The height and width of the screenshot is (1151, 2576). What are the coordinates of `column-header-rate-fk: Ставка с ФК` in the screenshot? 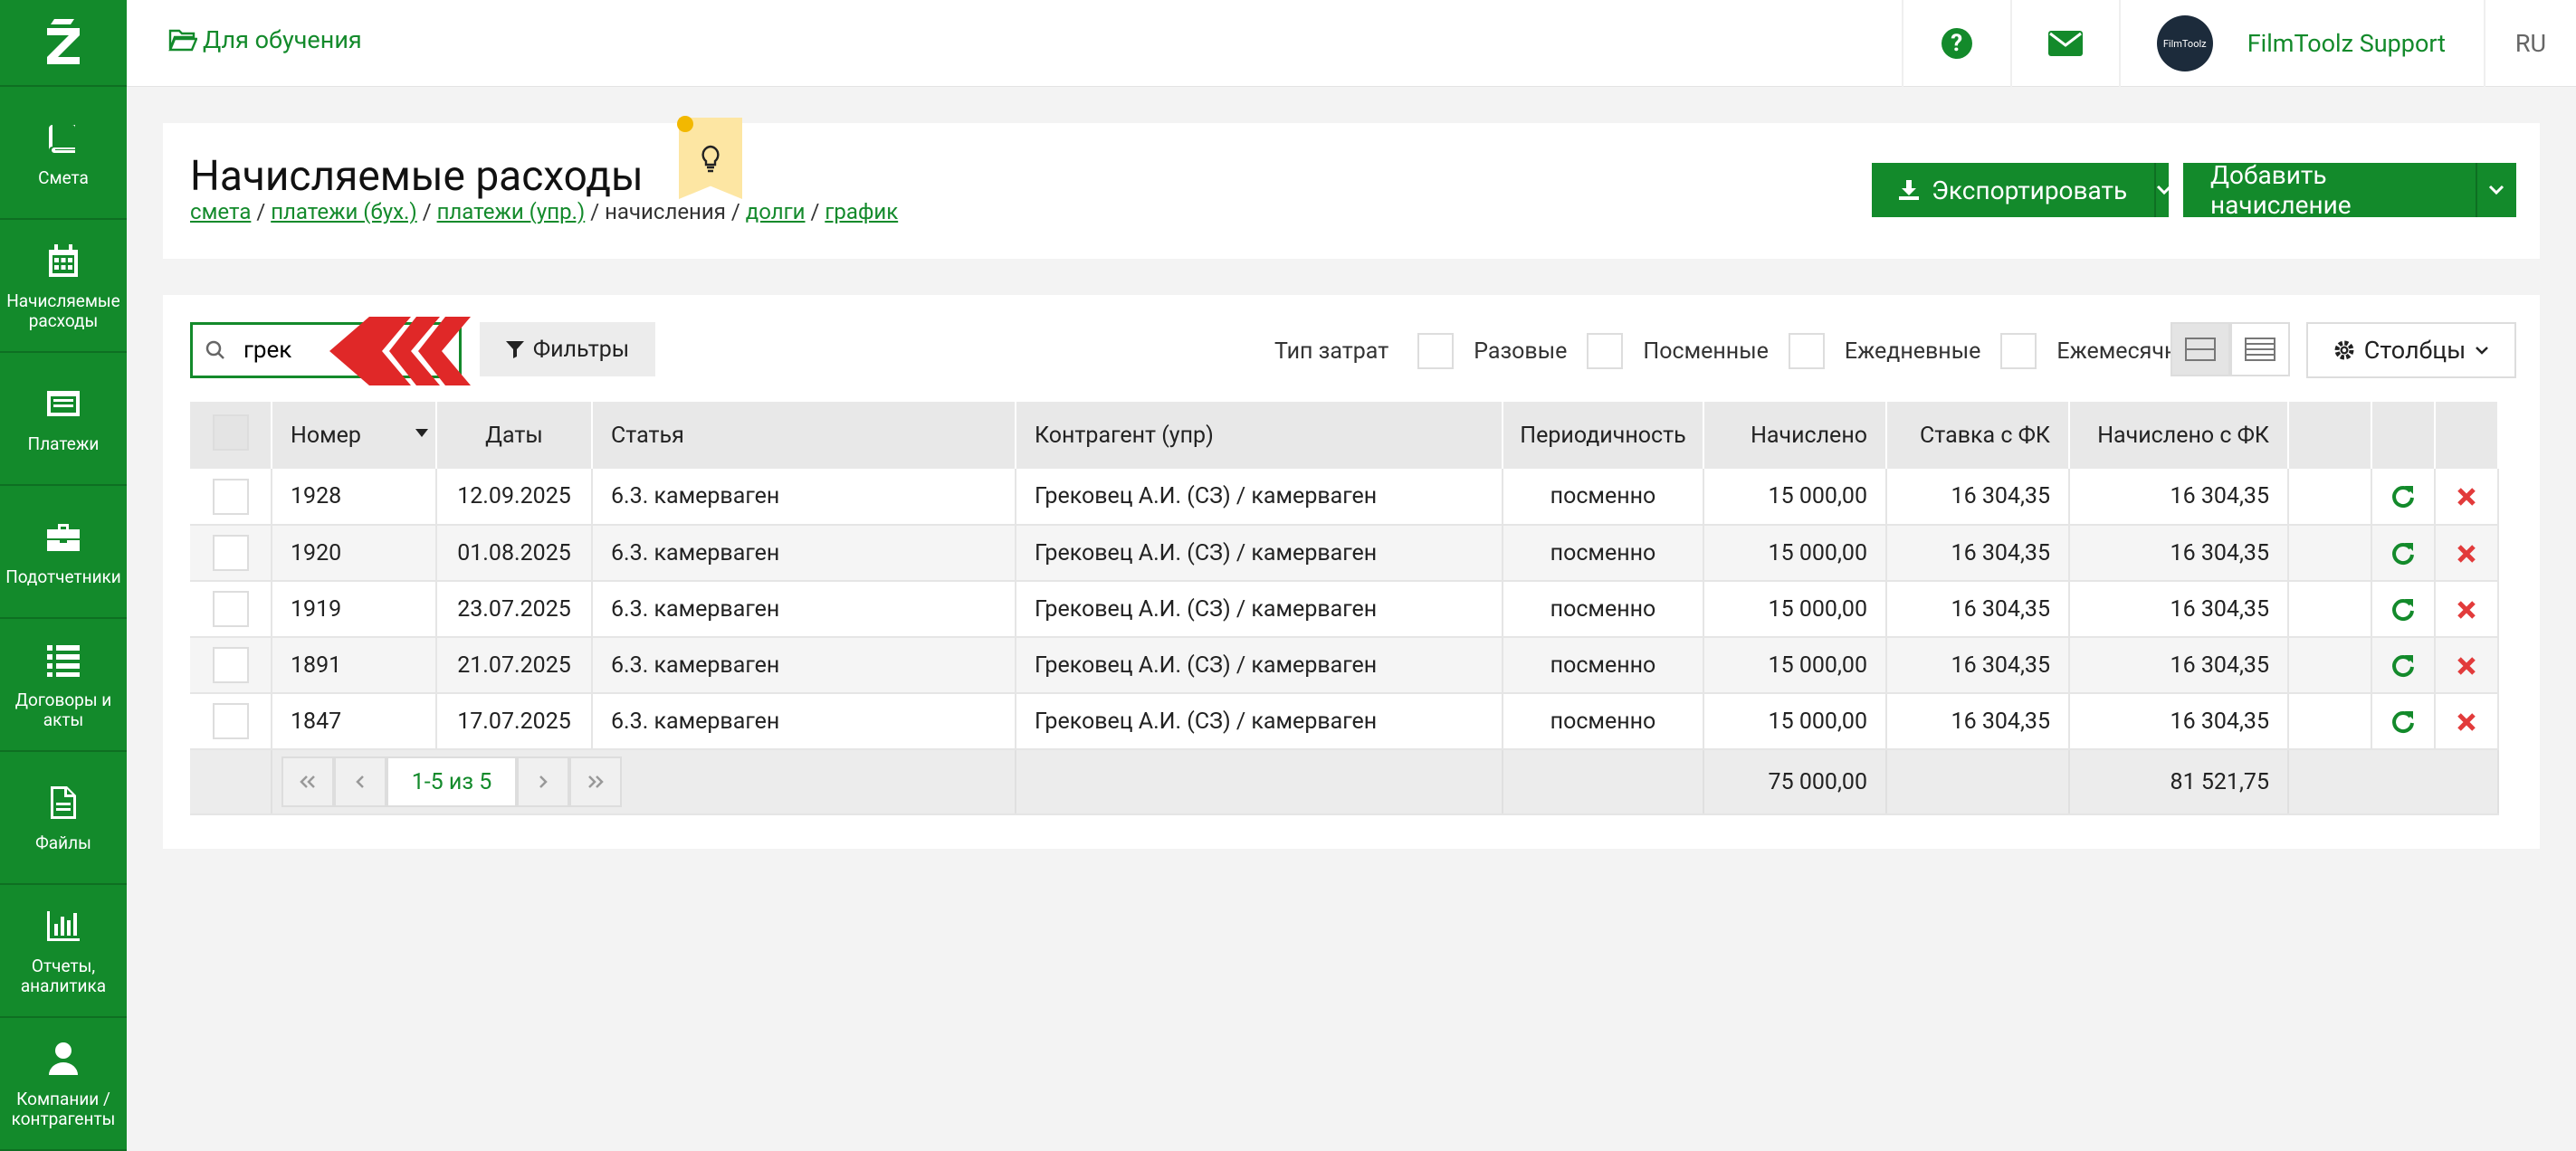 It's located at (1978, 435).